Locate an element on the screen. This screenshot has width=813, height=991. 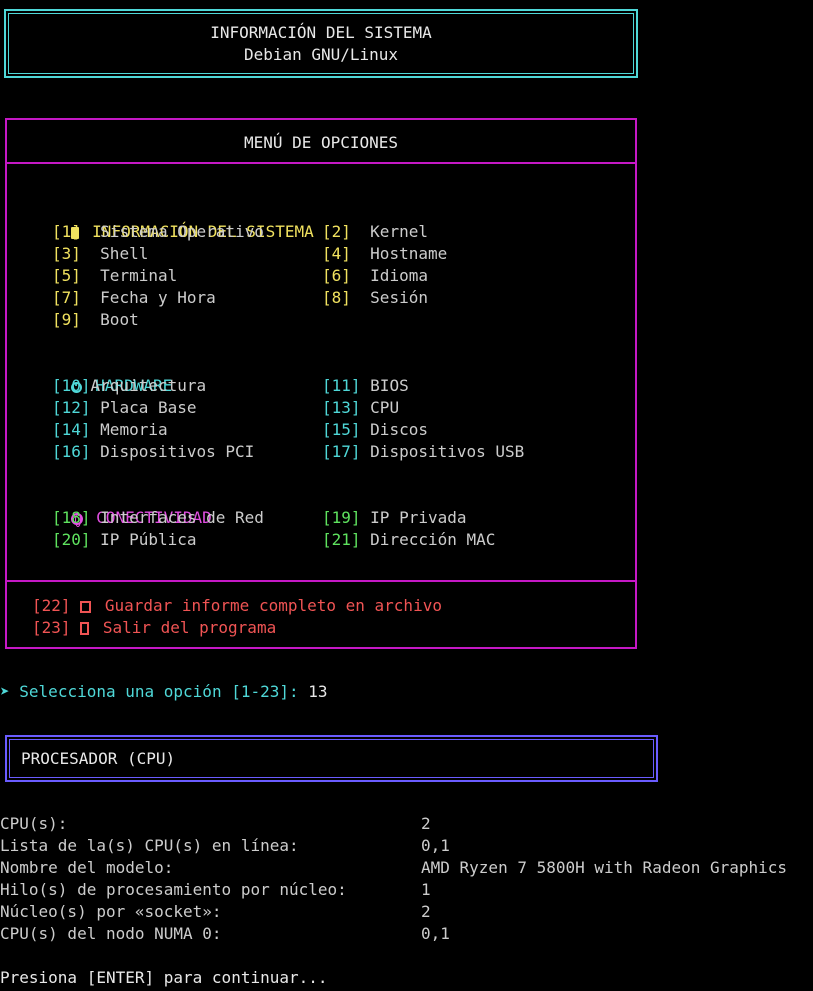
menu-item-key: [20] is located at coordinates (71, 539).